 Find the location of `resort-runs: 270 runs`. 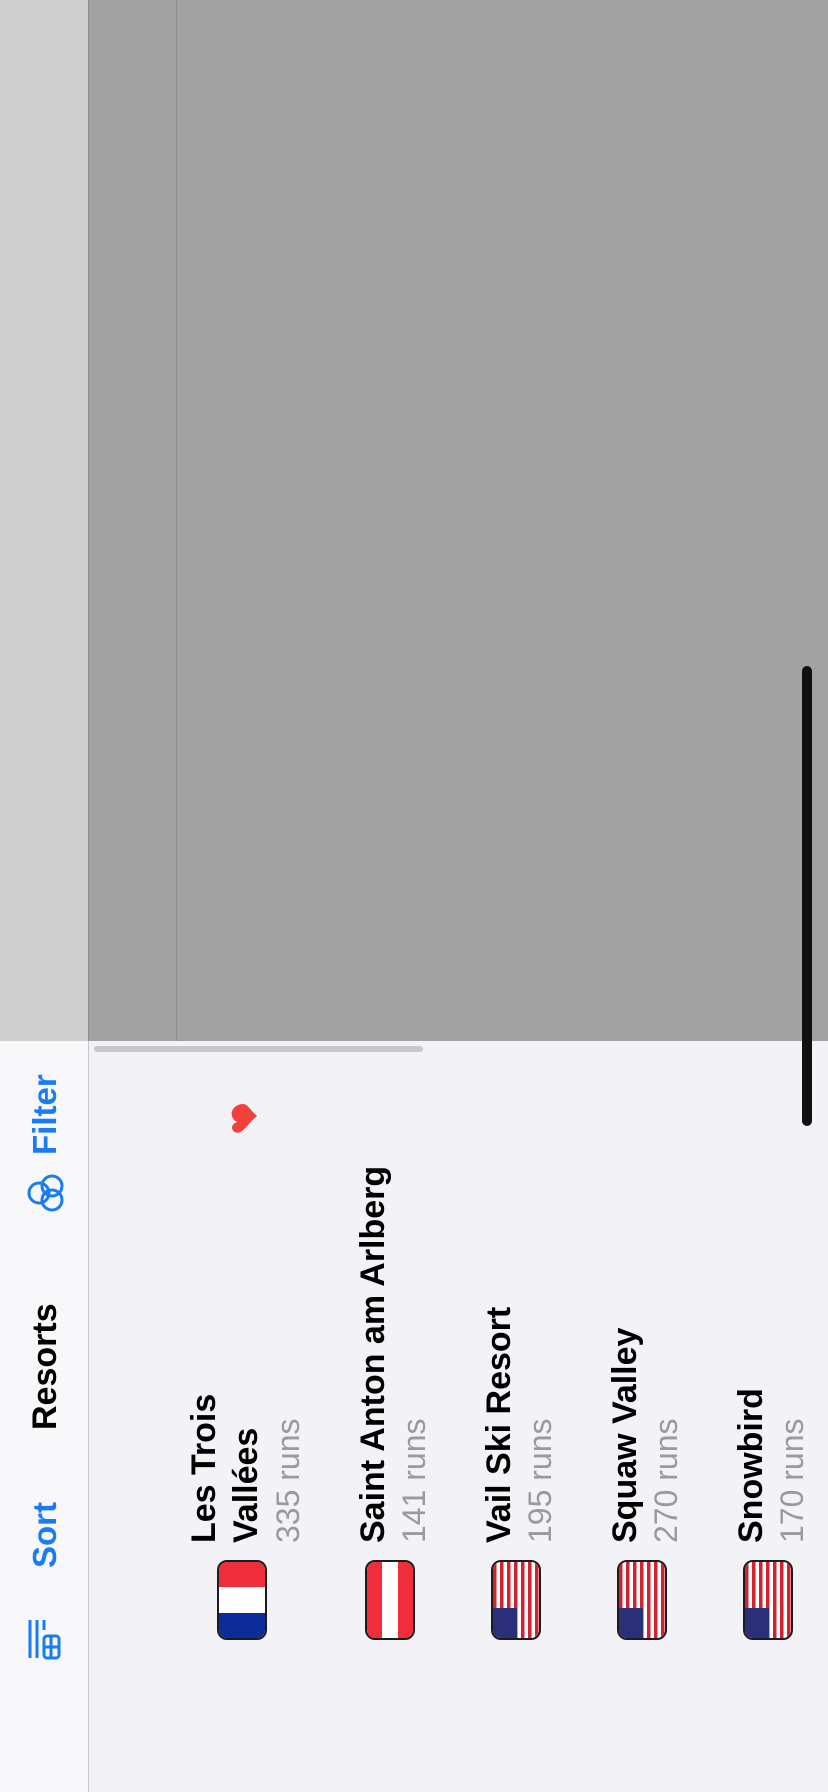

resort-runs: 270 runs is located at coordinates (666, 1480).